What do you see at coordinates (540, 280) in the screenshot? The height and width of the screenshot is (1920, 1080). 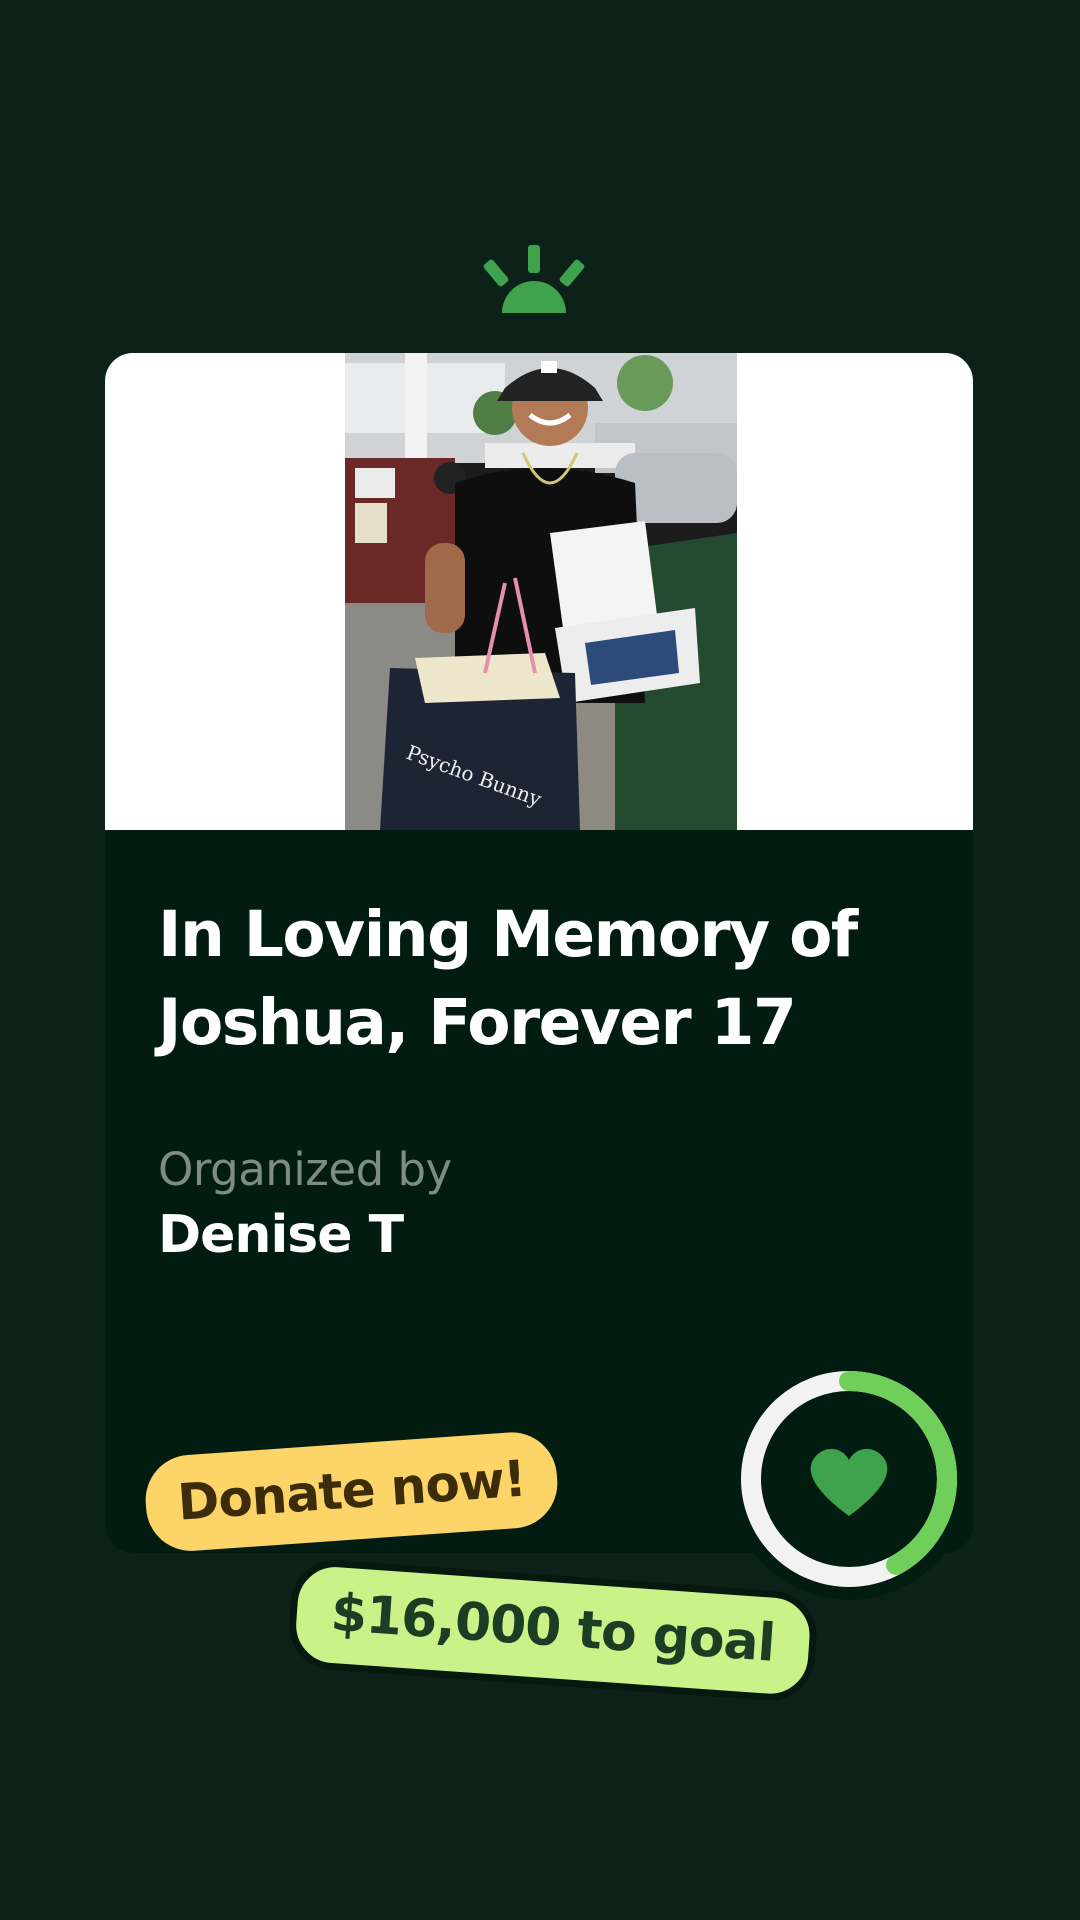 I see `gofundme-sun-icon` at bounding box center [540, 280].